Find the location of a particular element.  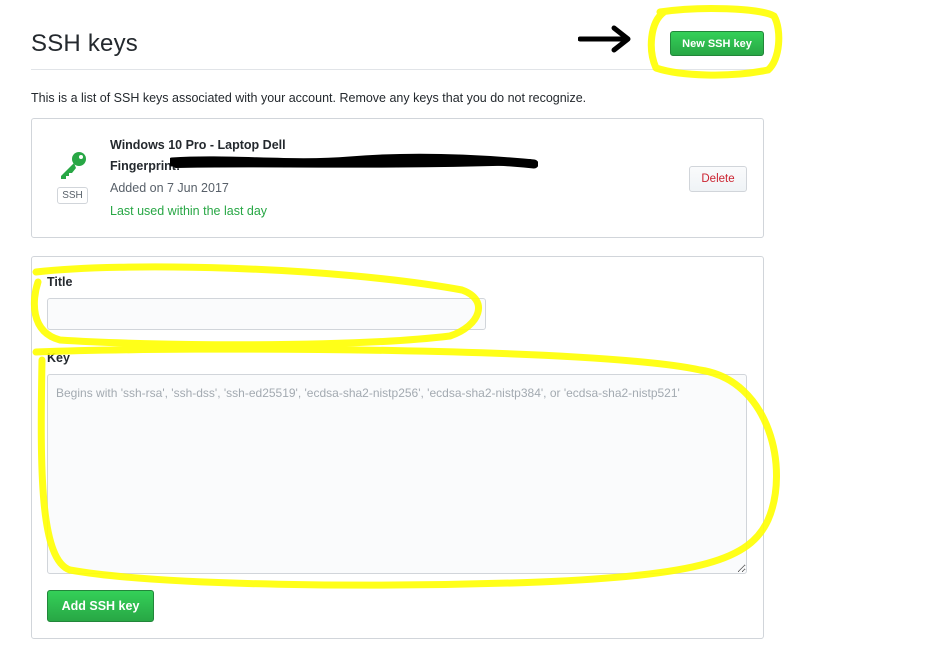

key-last-used: Last used within the last day is located at coordinates (189, 211).